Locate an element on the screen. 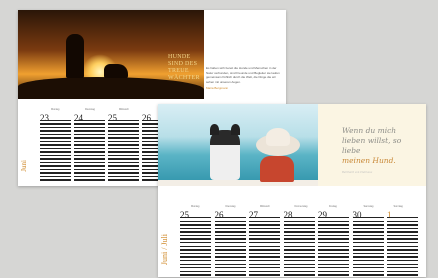  day-columns: 23Montag 24Dienstag 25Mittwoch 26 is located at coordinates (108, 144).